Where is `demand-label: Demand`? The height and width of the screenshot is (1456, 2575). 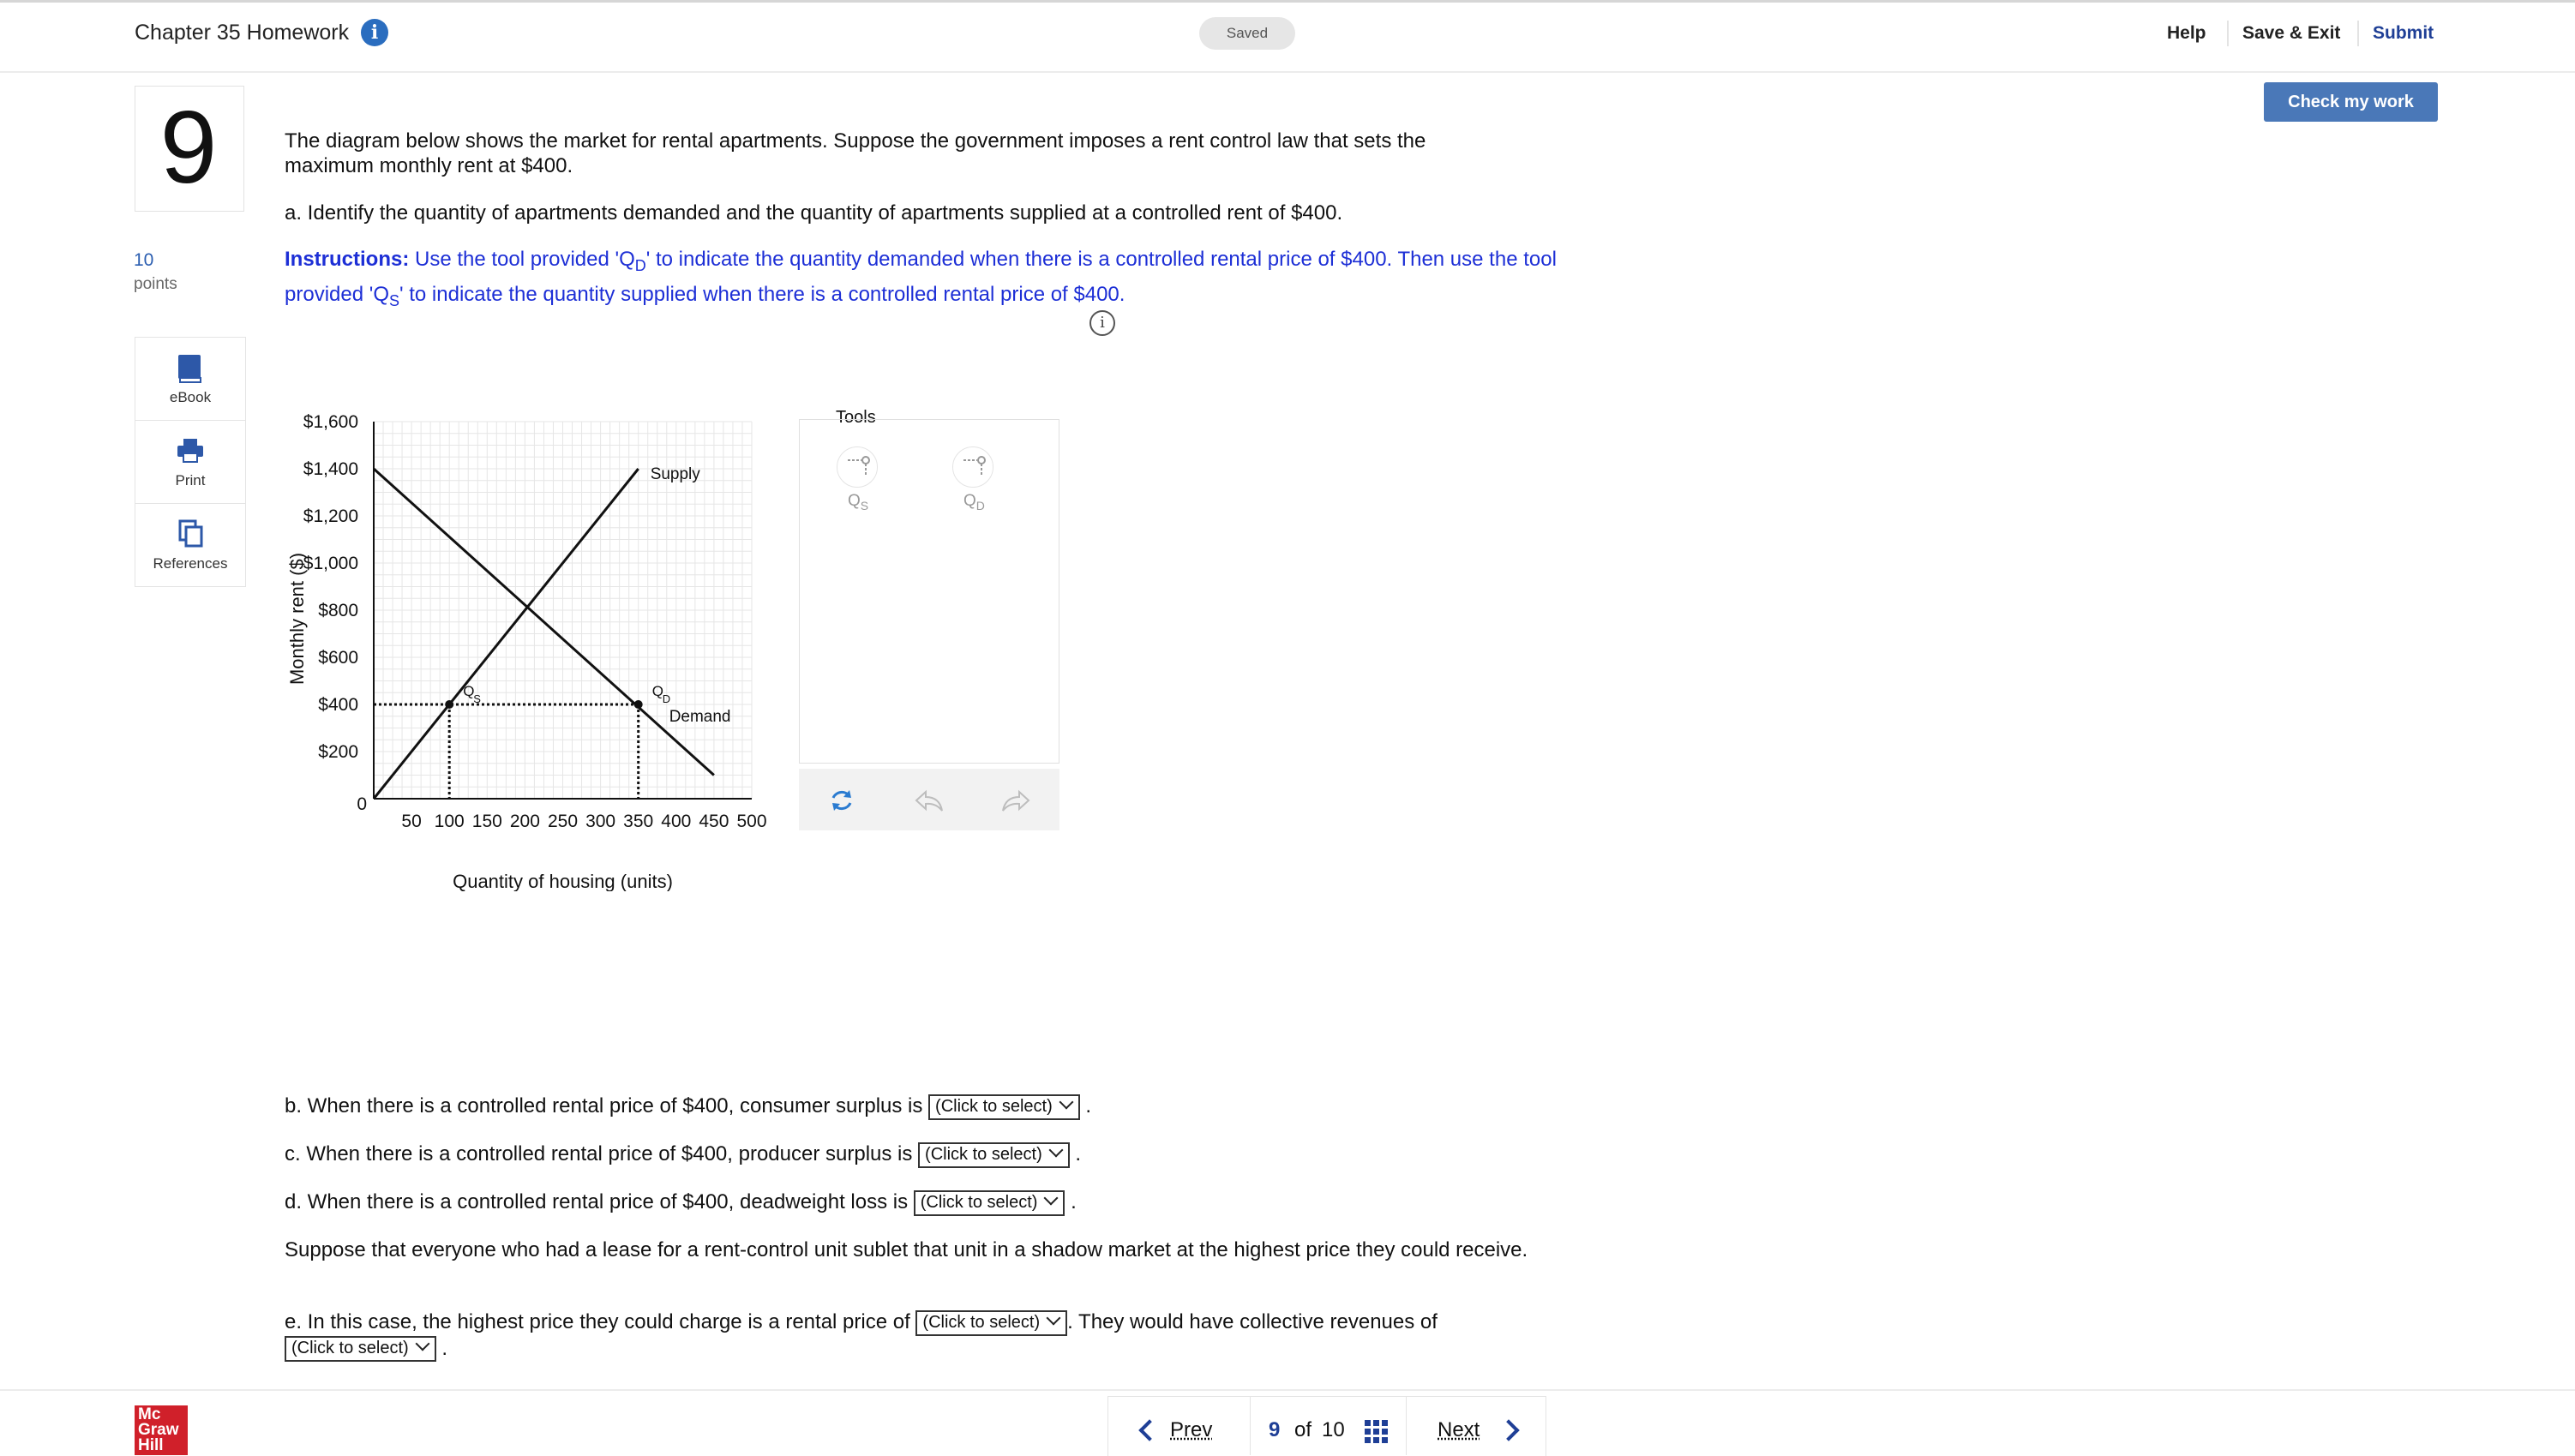 demand-label: Demand is located at coordinates (700, 717).